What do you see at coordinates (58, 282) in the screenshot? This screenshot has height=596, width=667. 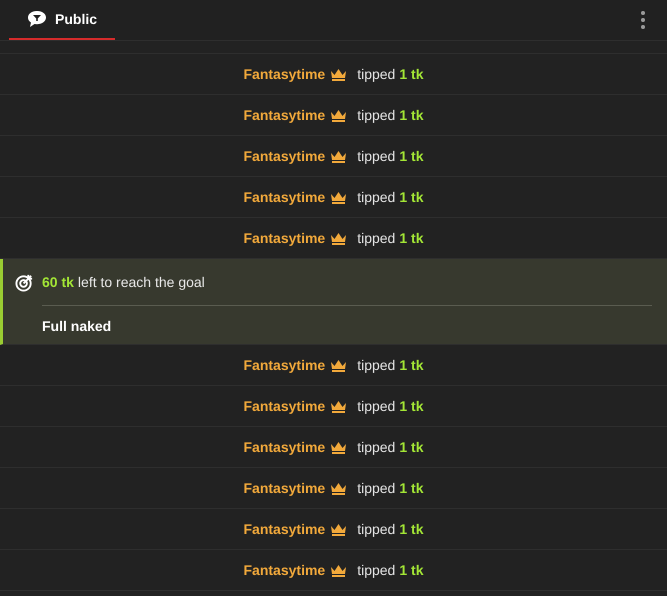 I see `goal-amount: 60 tk` at bounding box center [58, 282].